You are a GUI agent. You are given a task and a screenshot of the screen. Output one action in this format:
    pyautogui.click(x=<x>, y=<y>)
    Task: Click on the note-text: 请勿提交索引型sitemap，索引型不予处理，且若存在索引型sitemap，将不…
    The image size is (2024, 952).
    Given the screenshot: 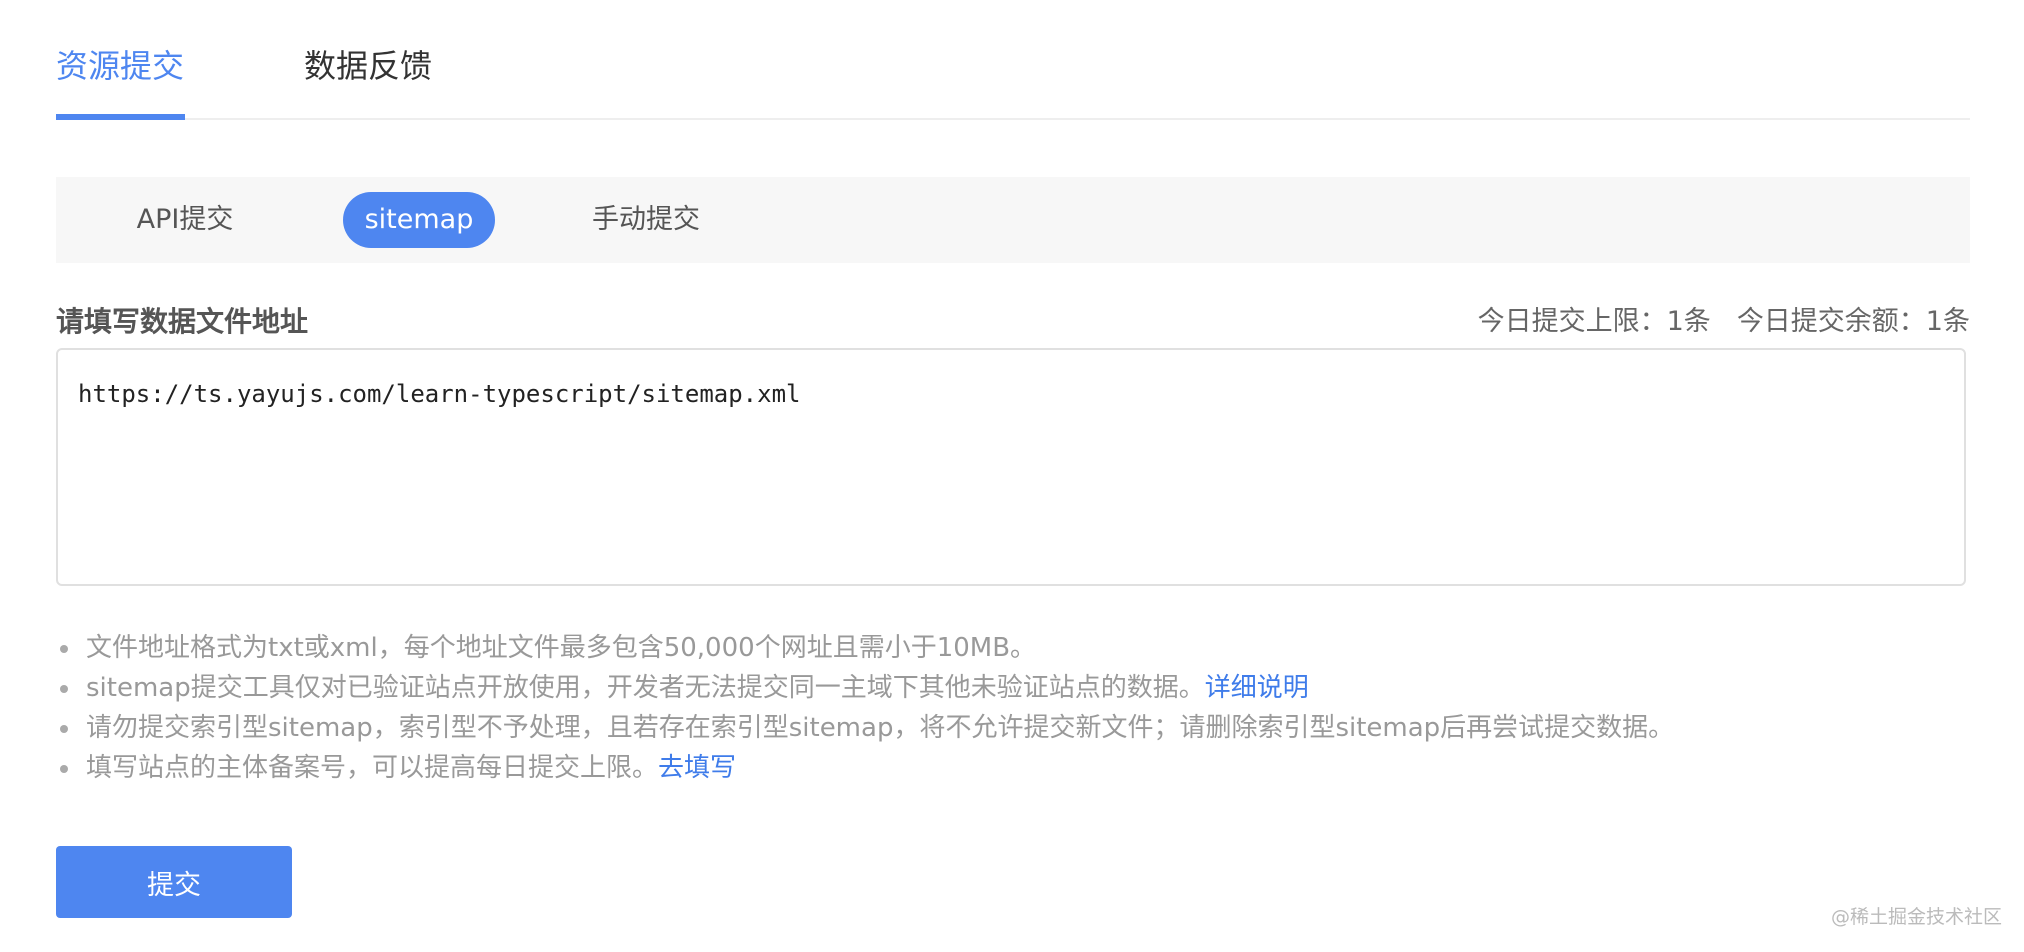 What is the action you would take?
    pyautogui.click(x=880, y=728)
    